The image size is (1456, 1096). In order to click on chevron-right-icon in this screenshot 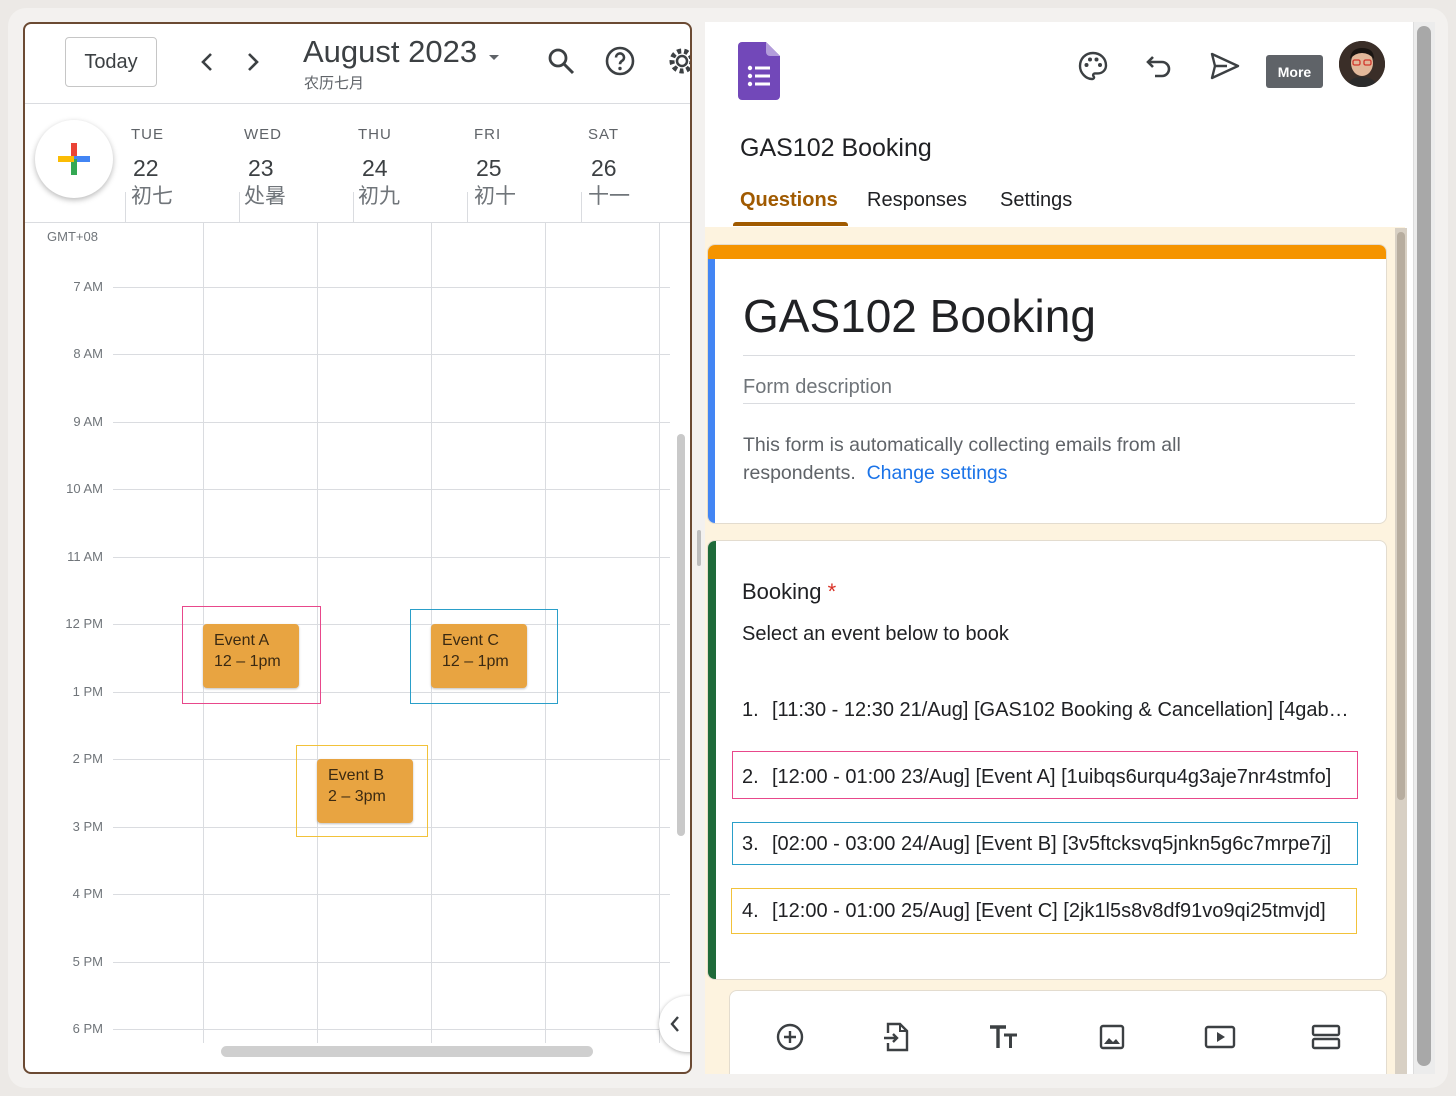, I will do `click(253, 62)`.